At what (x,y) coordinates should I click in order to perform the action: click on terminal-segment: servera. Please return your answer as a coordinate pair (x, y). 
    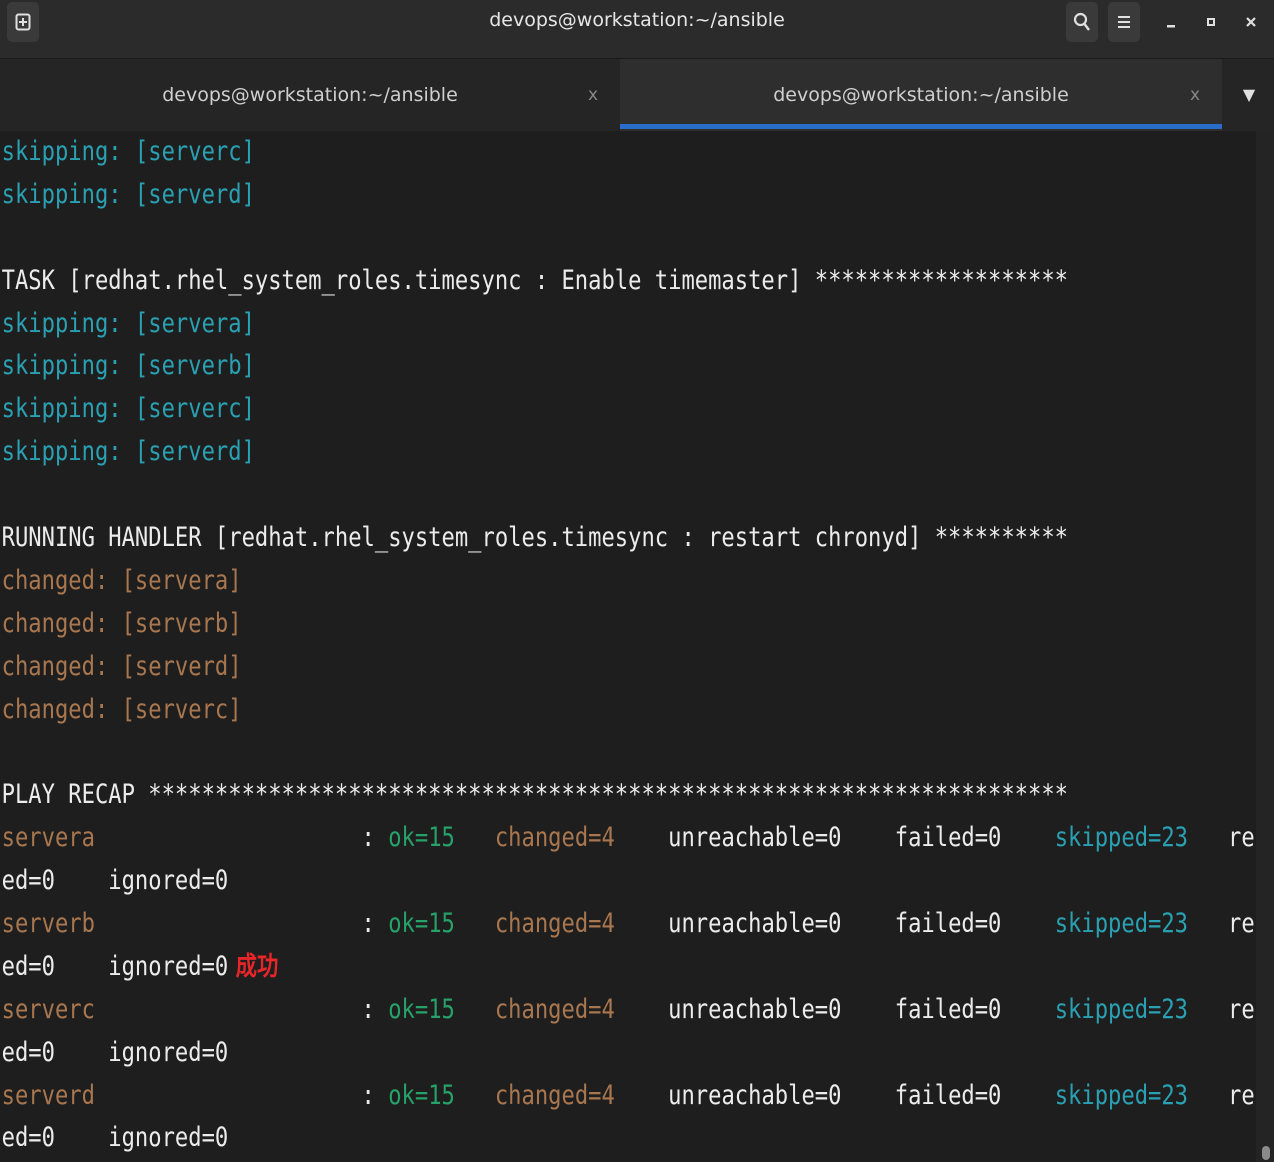
    Looking at the image, I should click on (48, 838).